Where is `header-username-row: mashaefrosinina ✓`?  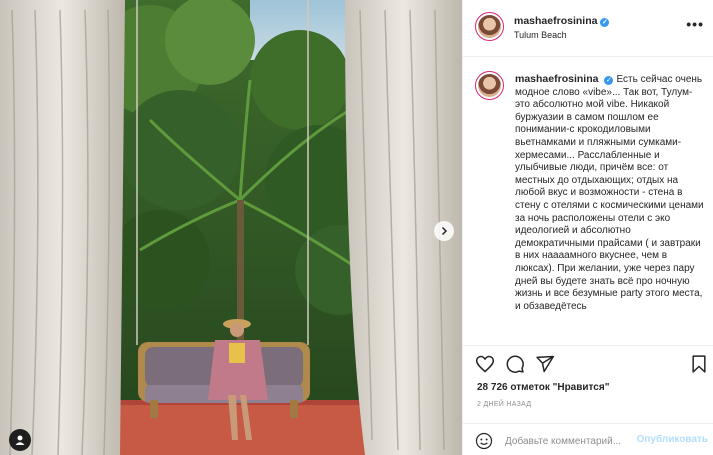 header-username-row: mashaefrosinina ✓ is located at coordinates (562, 21).